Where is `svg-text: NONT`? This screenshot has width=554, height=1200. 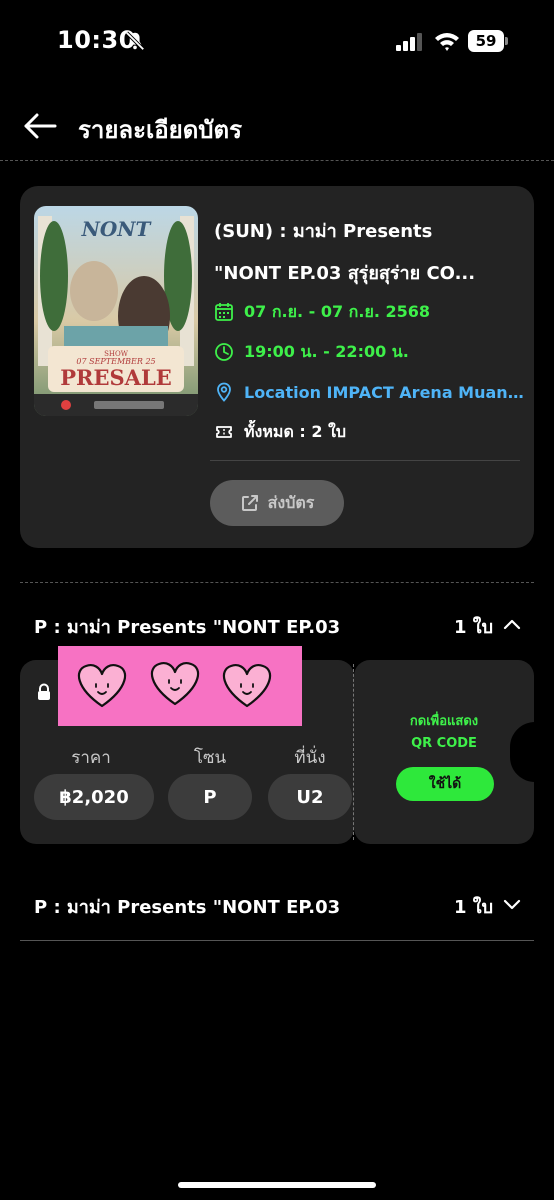 svg-text: NONT is located at coordinates (117, 229).